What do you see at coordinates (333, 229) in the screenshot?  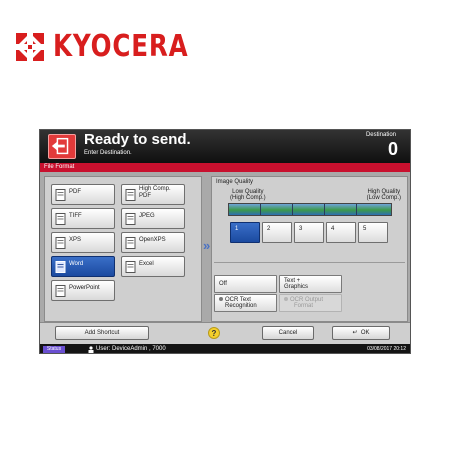 I see `quality-level-label: 4` at bounding box center [333, 229].